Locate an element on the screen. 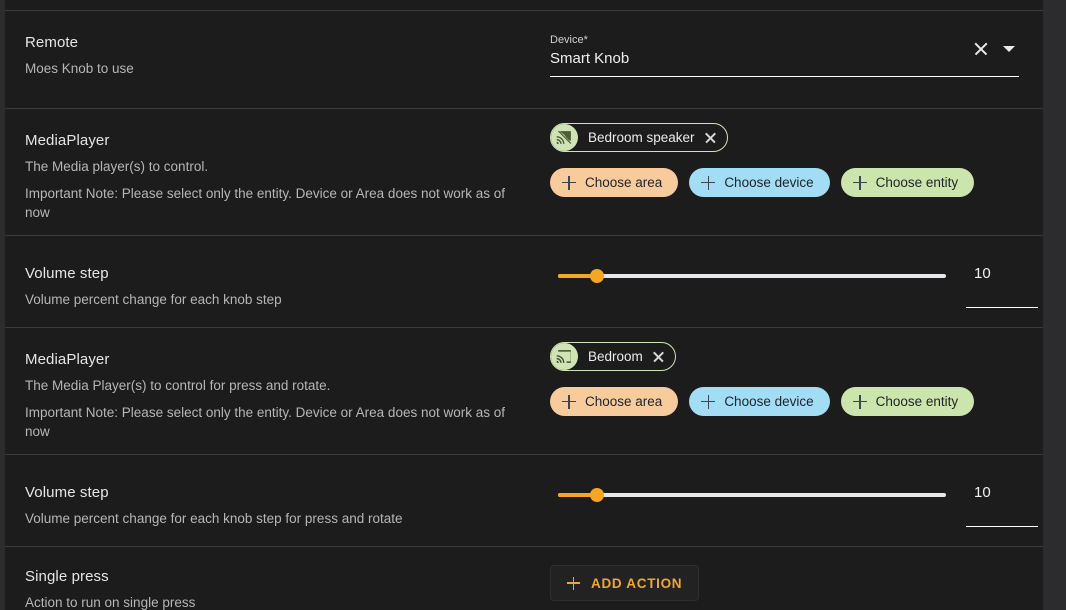 This screenshot has width=1066, height=610. volume-step-1-value: 10 is located at coordinates (982, 273).